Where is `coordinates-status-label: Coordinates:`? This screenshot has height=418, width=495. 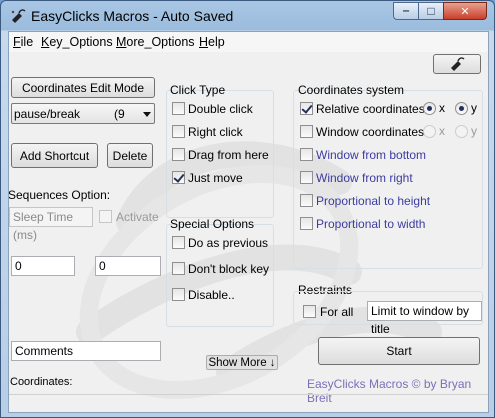 coordinates-status-label: Coordinates: is located at coordinates (41, 382).